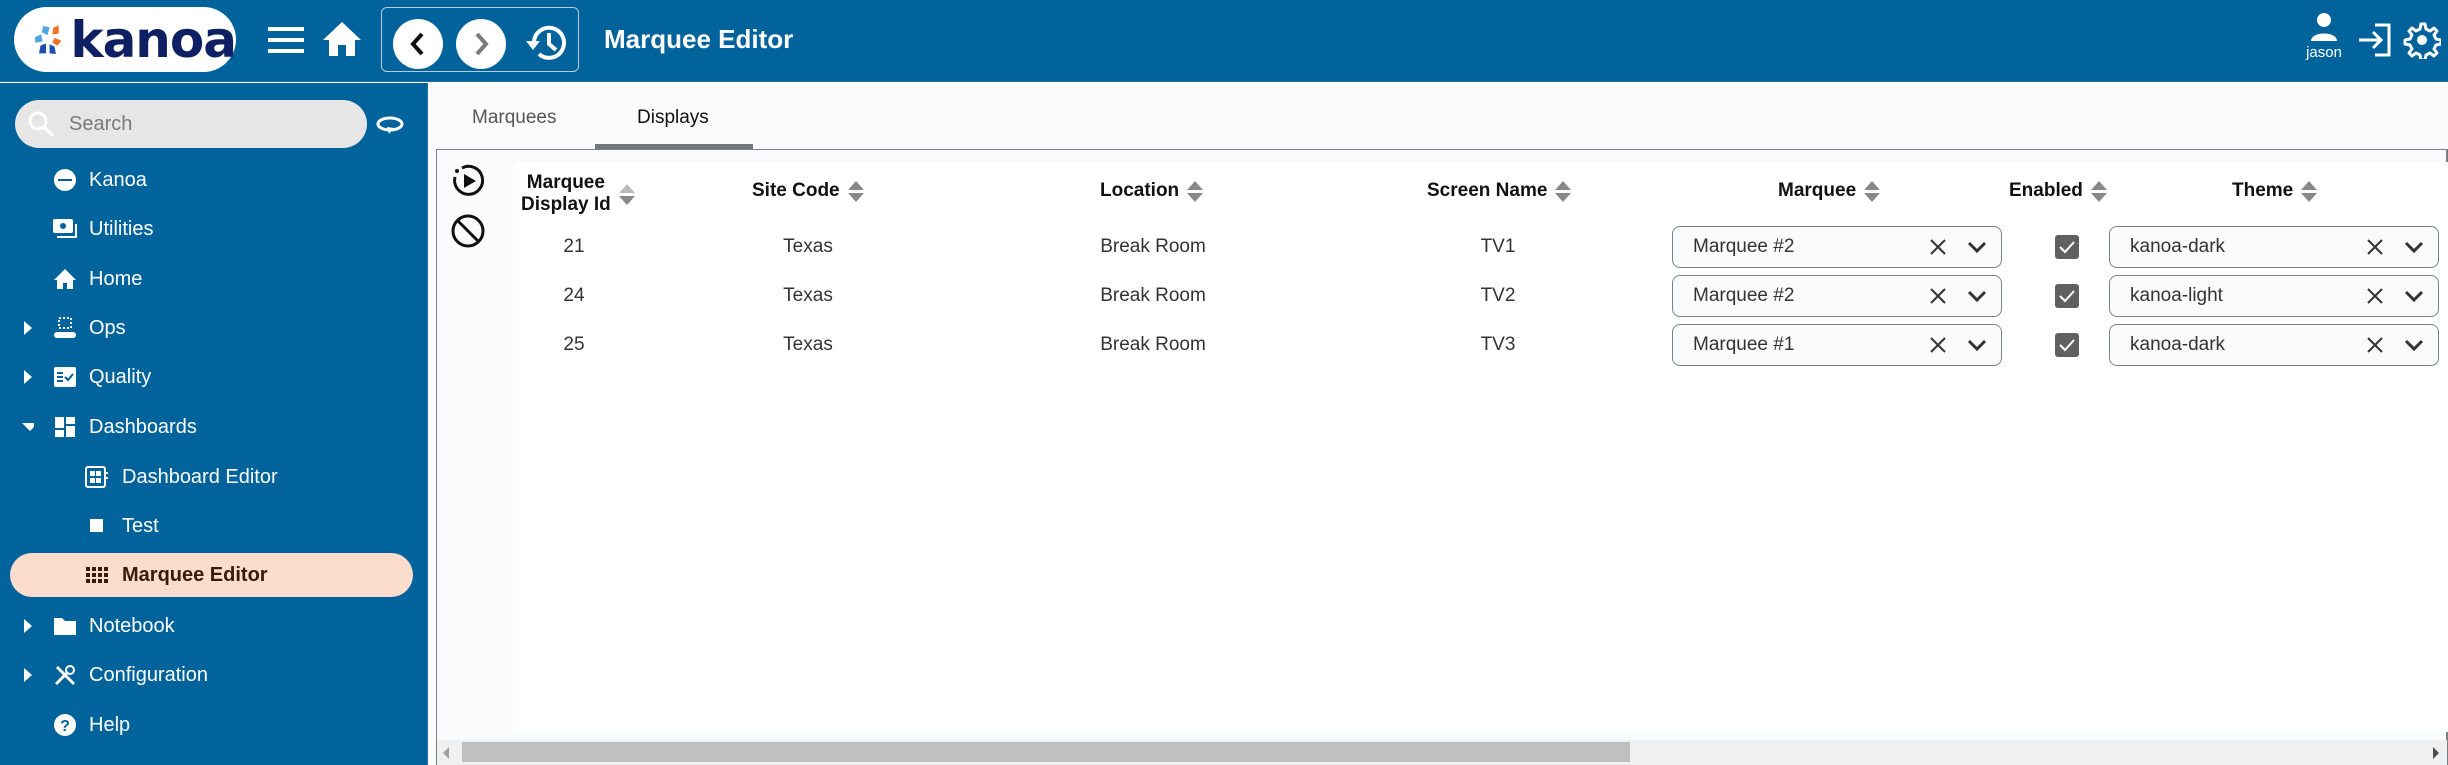 The width and height of the screenshot is (2448, 765). I want to click on logout-icon, so click(2375, 40).